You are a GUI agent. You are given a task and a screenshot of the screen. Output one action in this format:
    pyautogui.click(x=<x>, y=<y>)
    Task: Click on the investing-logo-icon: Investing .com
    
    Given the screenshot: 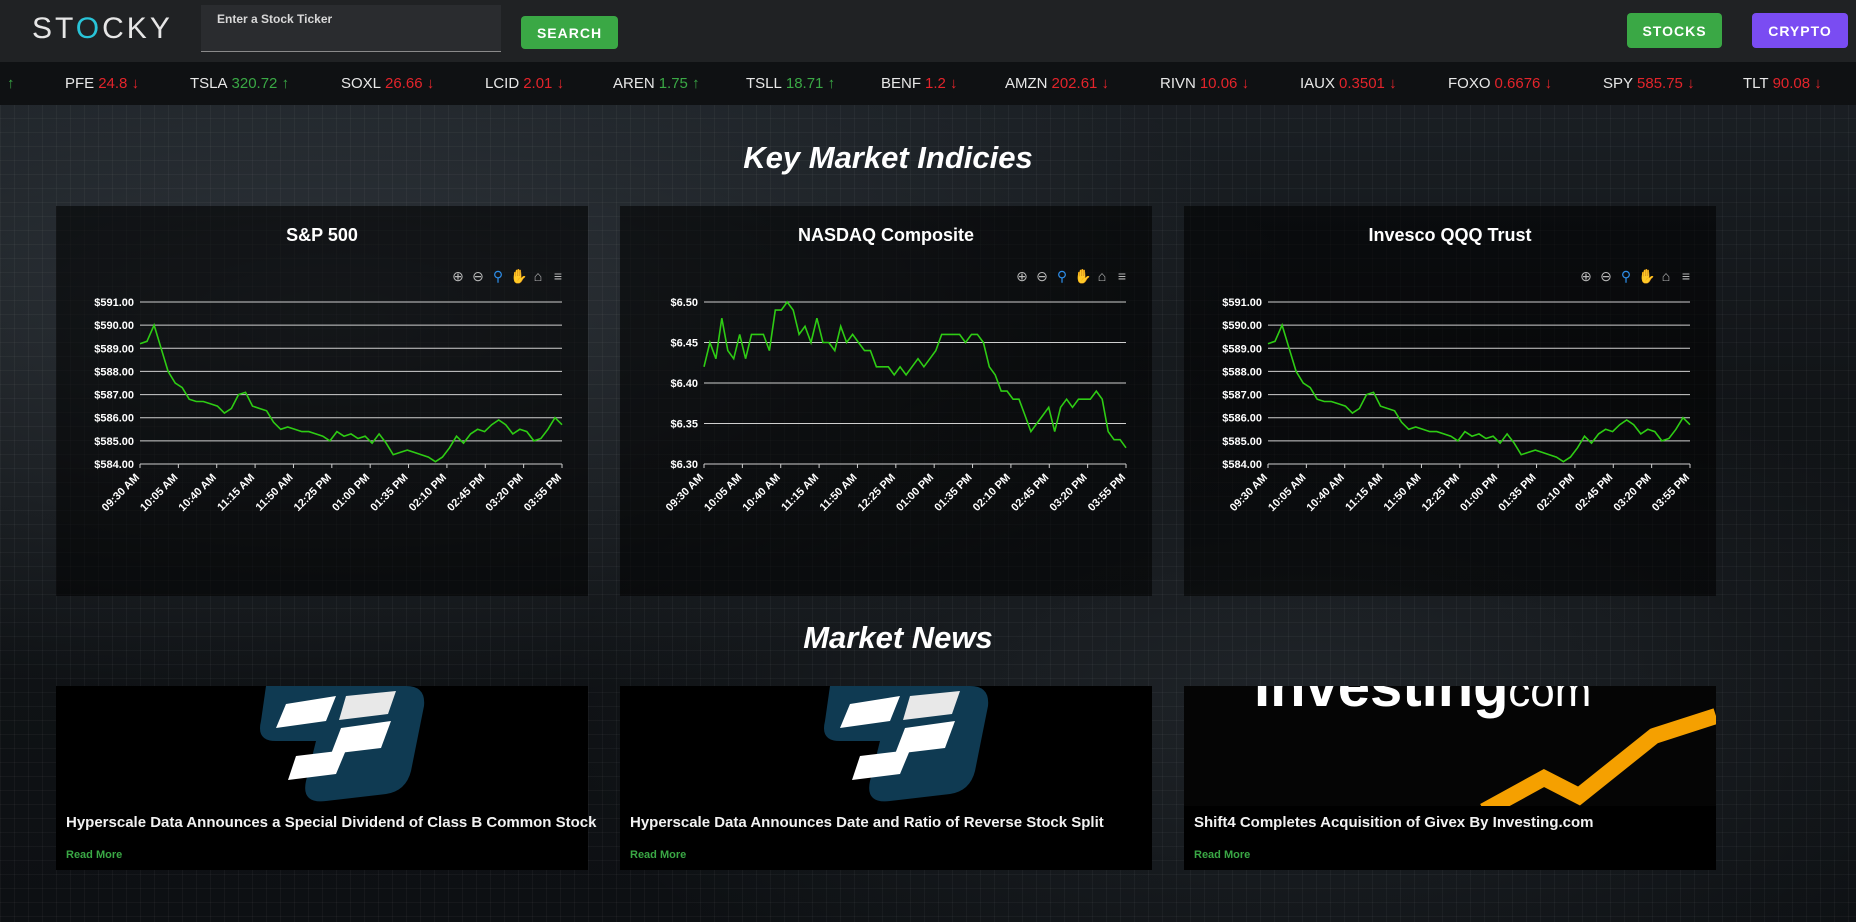 What is the action you would take?
    pyautogui.click(x=1450, y=746)
    